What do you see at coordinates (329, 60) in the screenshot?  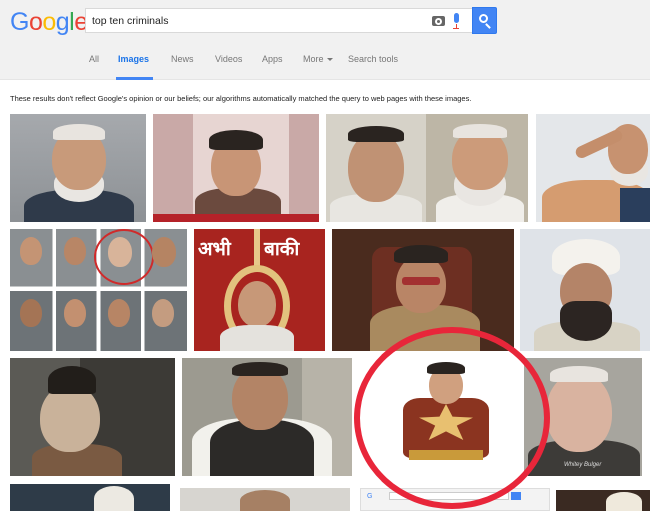 I see `chevron-down-icon` at bounding box center [329, 60].